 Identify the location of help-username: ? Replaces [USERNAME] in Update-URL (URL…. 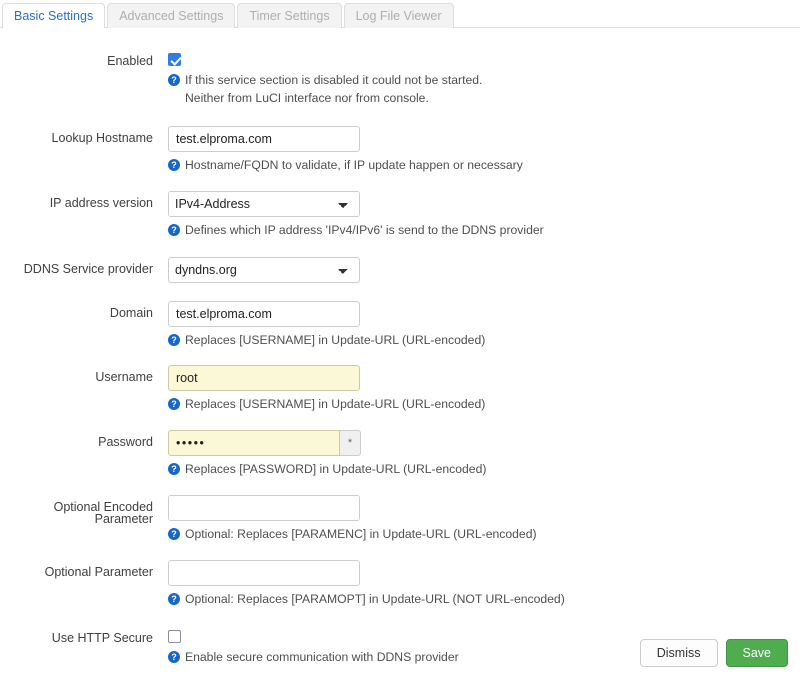
(484, 405).